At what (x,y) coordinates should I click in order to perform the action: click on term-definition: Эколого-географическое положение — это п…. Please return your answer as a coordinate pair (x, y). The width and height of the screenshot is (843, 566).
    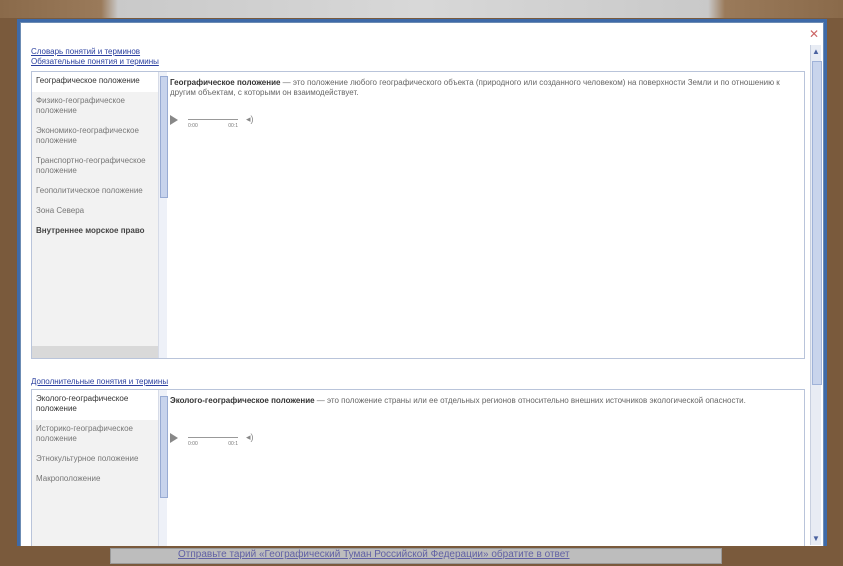
    Looking at the image, I should click on (482, 401).